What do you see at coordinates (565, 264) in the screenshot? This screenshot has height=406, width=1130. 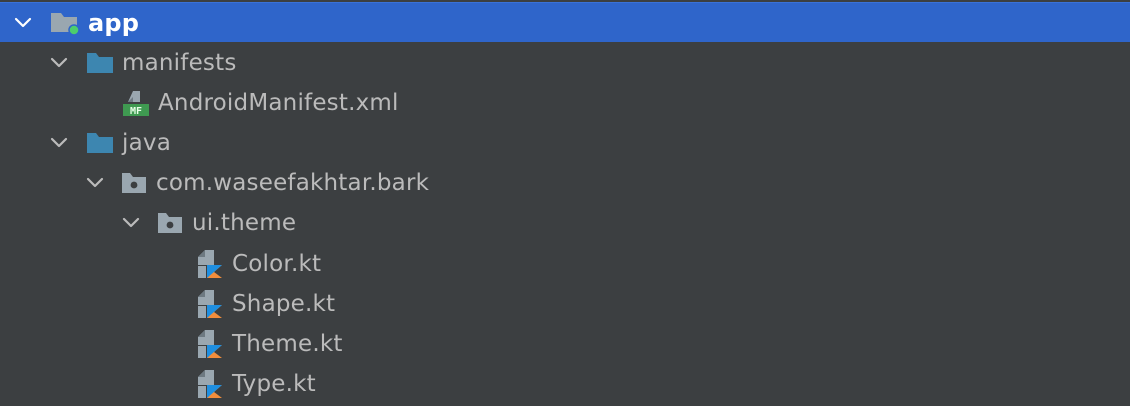 I see `tree-row-file: Color.kt` at bounding box center [565, 264].